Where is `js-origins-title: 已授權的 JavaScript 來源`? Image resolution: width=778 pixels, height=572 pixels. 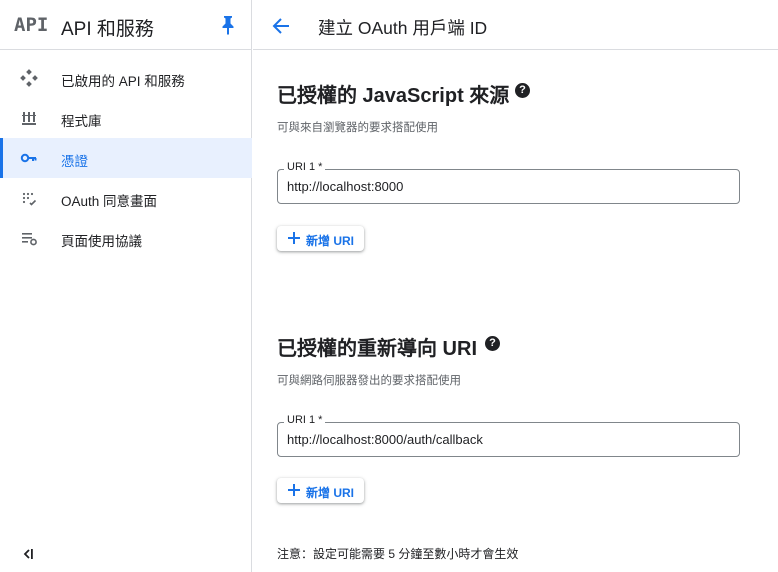
js-origins-title: 已授權的 JavaScript 來源 is located at coordinates (393, 96).